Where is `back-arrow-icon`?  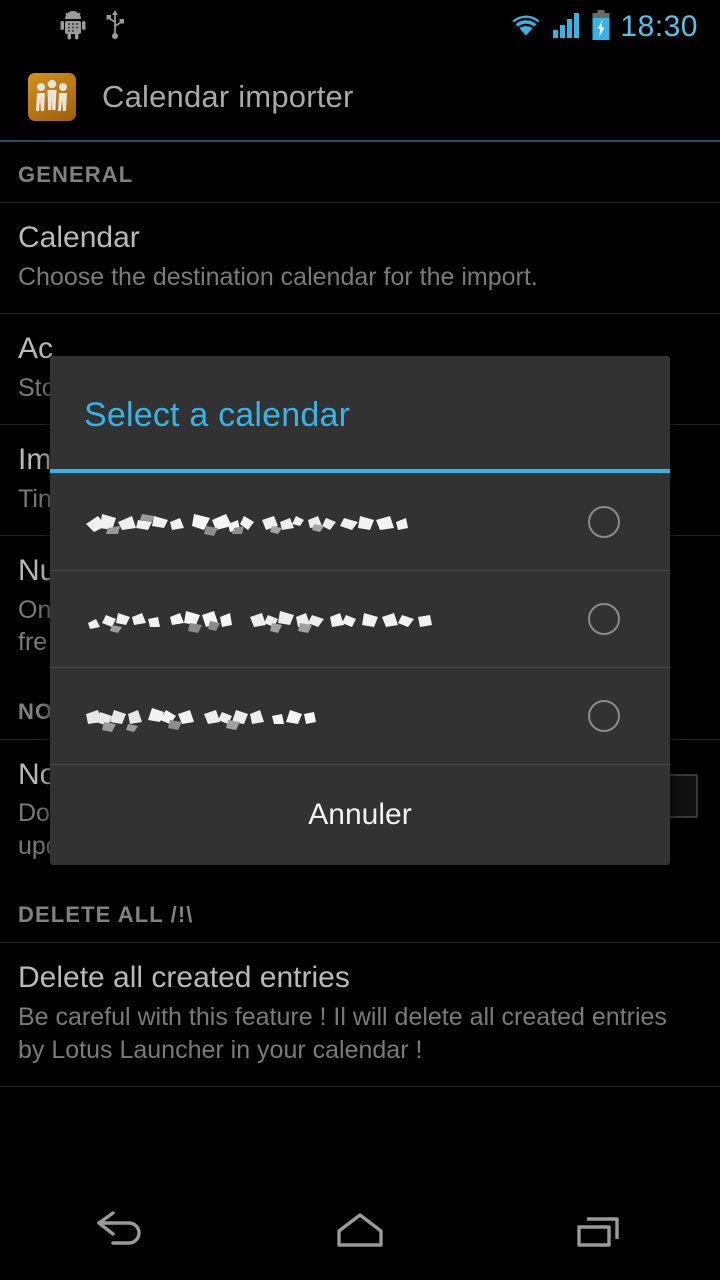 back-arrow-icon is located at coordinates (120, 1232).